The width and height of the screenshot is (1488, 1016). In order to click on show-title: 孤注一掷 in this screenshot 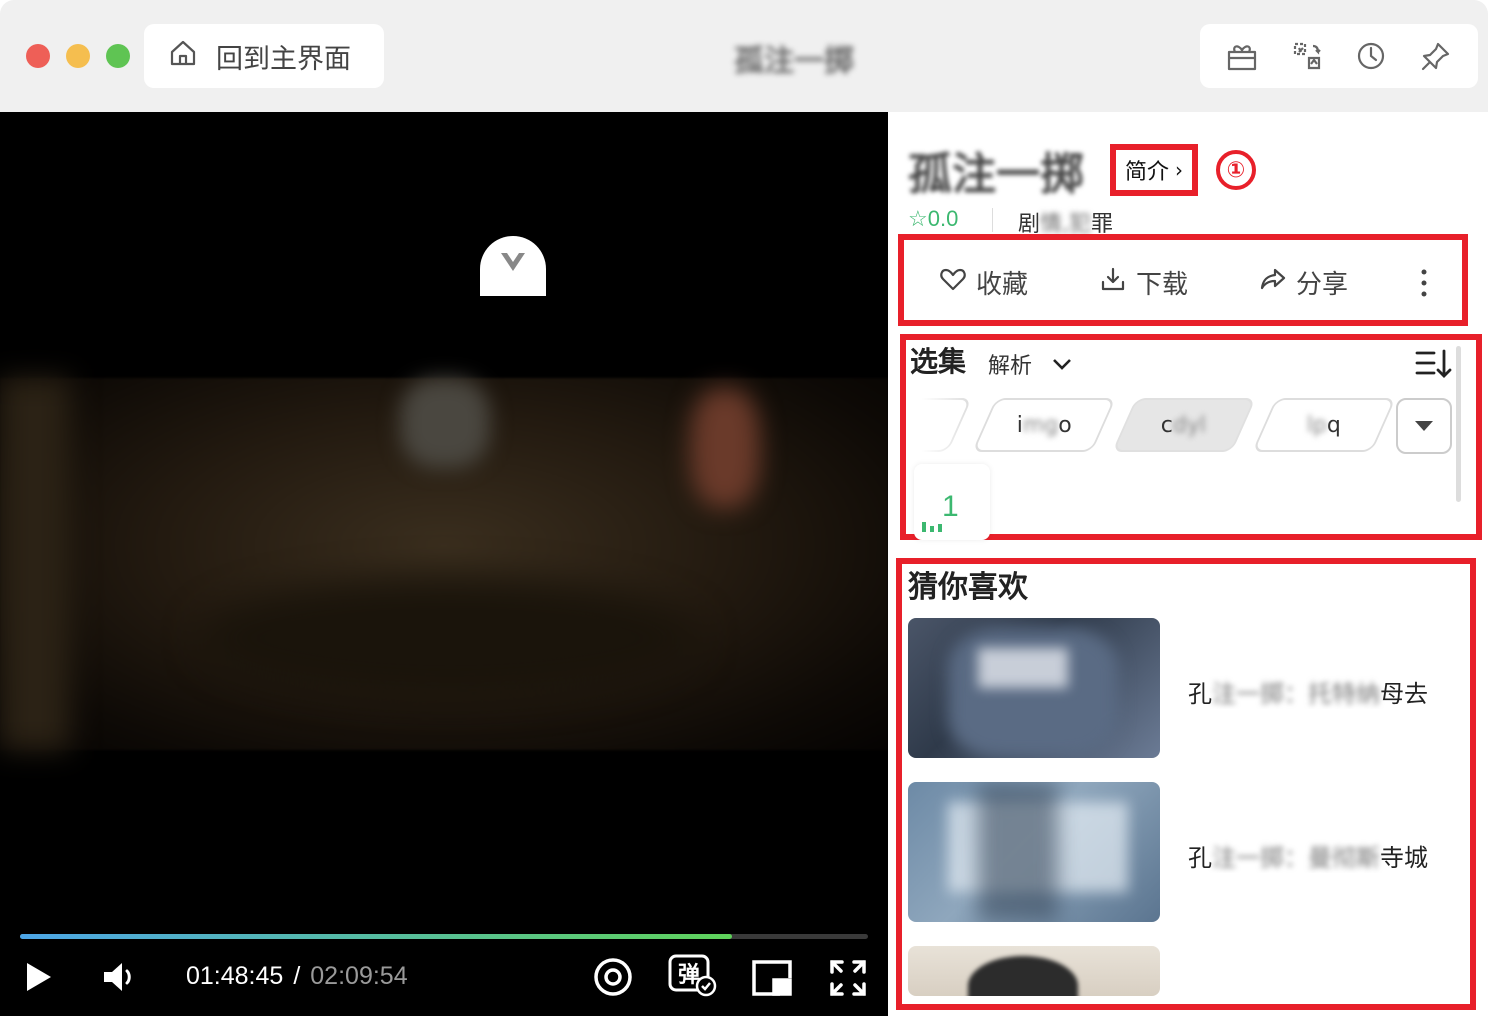, I will do `click(996, 174)`.